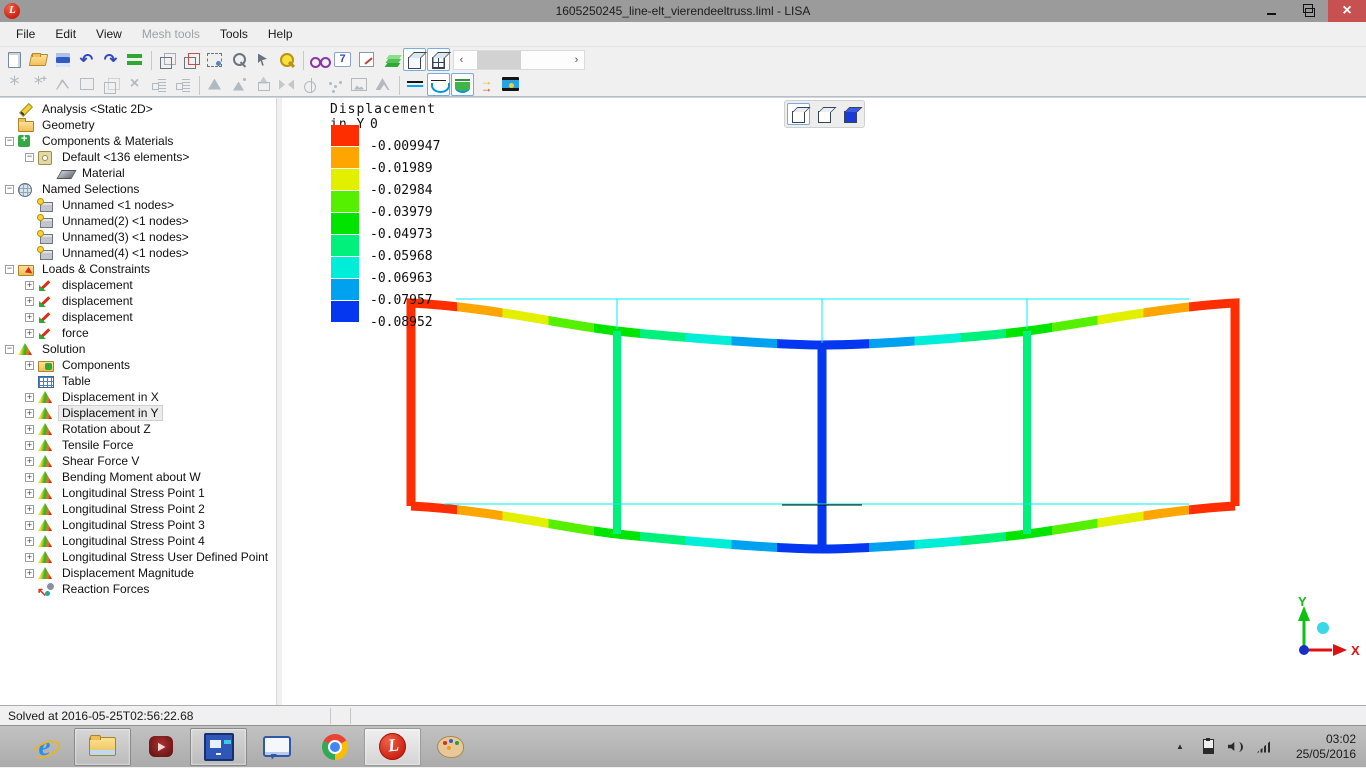 This screenshot has height=768, width=1366. Describe the element at coordinates (134, 59) in the screenshot. I see `solve-button` at that location.